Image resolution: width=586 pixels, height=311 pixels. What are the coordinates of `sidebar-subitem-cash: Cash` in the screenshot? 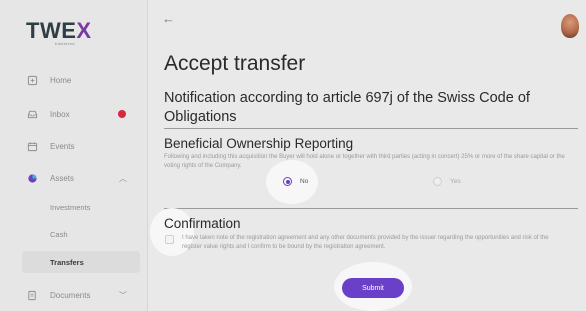 It's located at (81, 234).